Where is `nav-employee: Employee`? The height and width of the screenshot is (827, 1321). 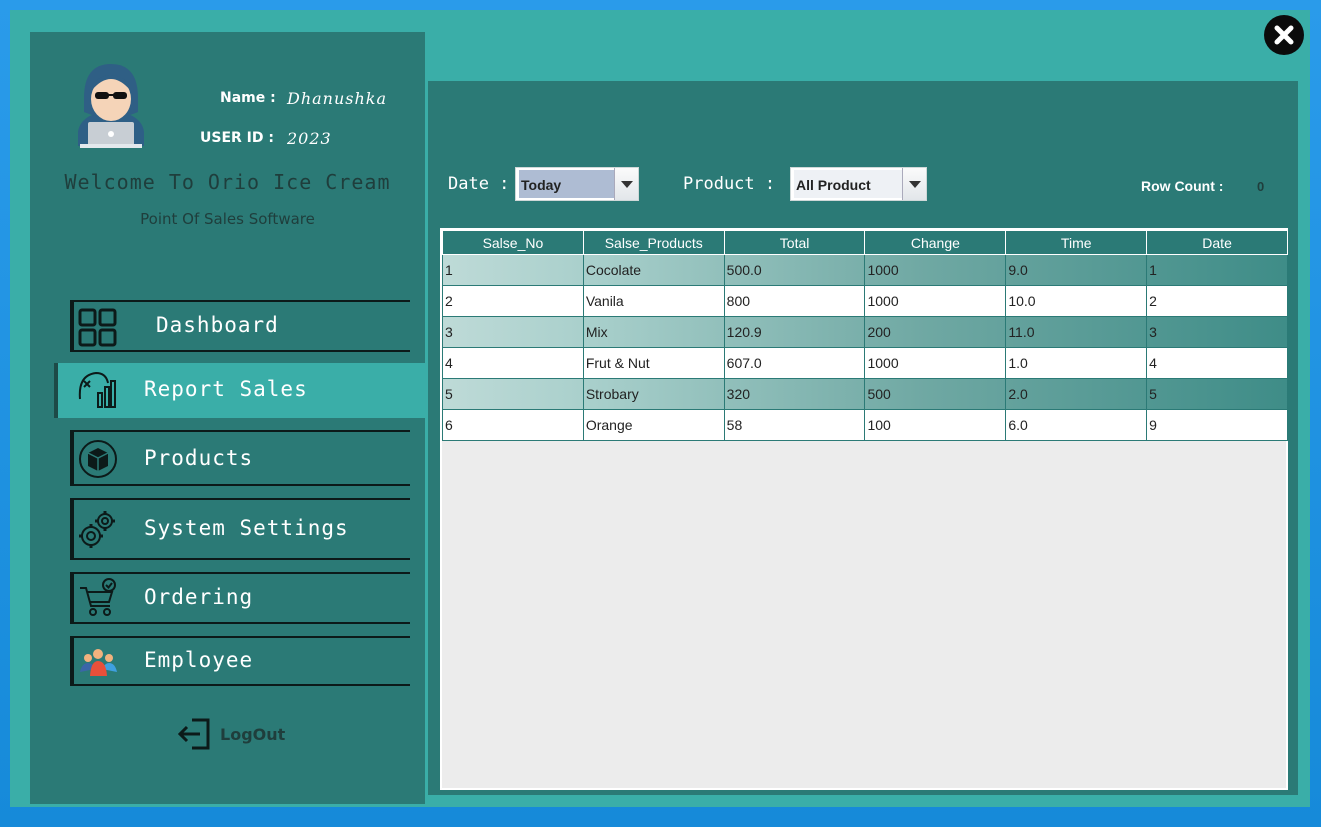 nav-employee: Employee is located at coordinates (240, 661).